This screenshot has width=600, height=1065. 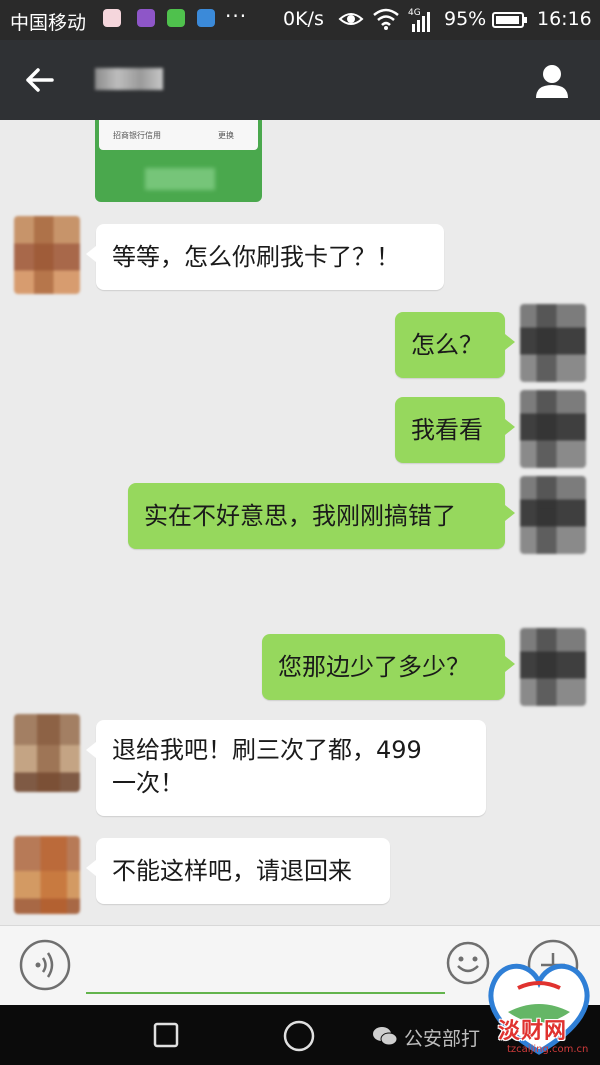 What do you see at coordinates (286, 768) in the screenshot?
I see `message-bubble: 退给我吧！刷三次了都，499 一次！` at bounding box center [286, 768].